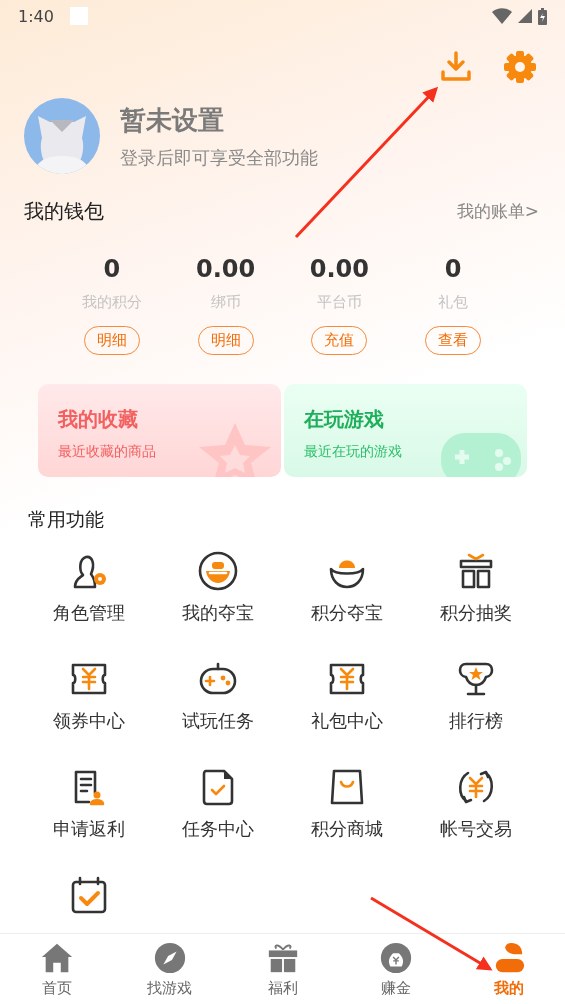 The image size is (565, 1004). I want to click on function-label: 积分抽奖, so click(476, 613).